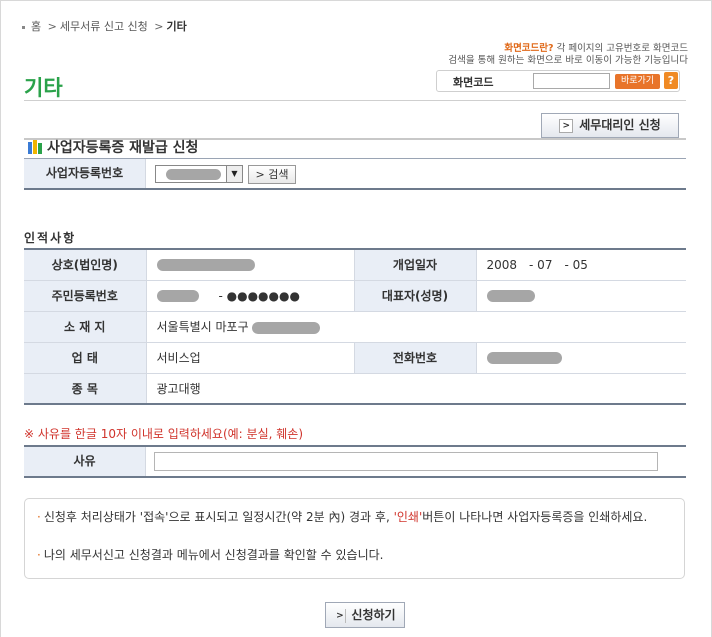 The image size is (712, 637). What do you see at coordinates (415, 358) in the screenshot?
I see `phone-label: 전화번호` at bounding box center [415, 358].